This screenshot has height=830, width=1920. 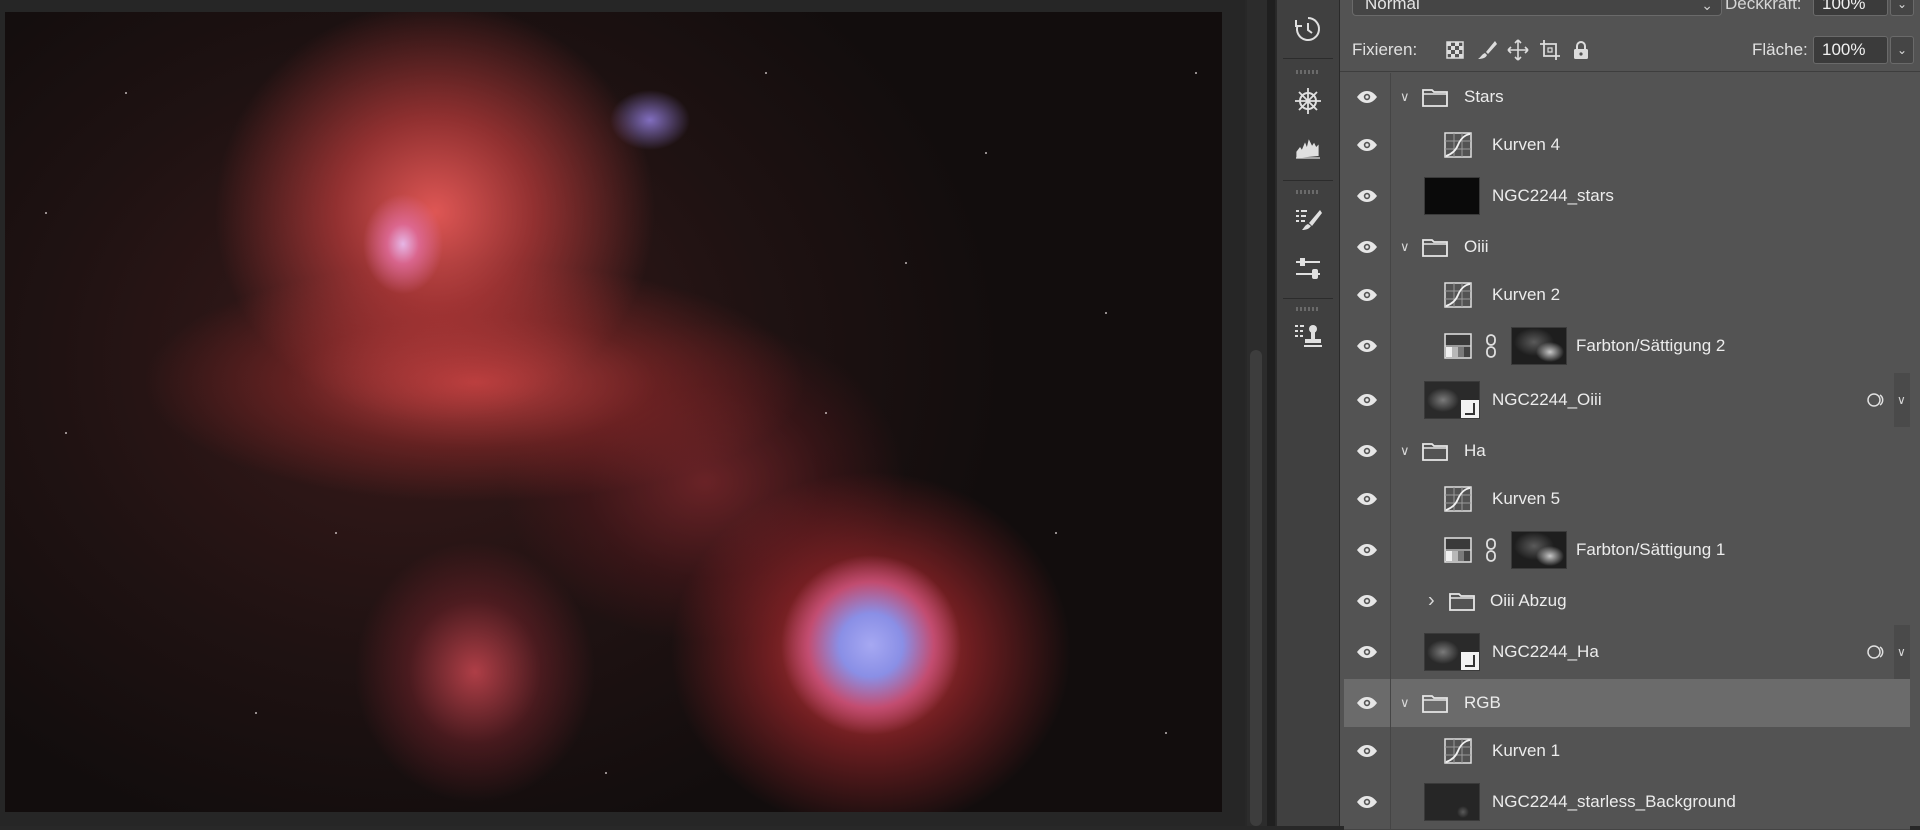 What do you see at coordinates (1482, 702) in the screenshot?
I see `layer-name: RGB` at bounding box center [1482, 702].